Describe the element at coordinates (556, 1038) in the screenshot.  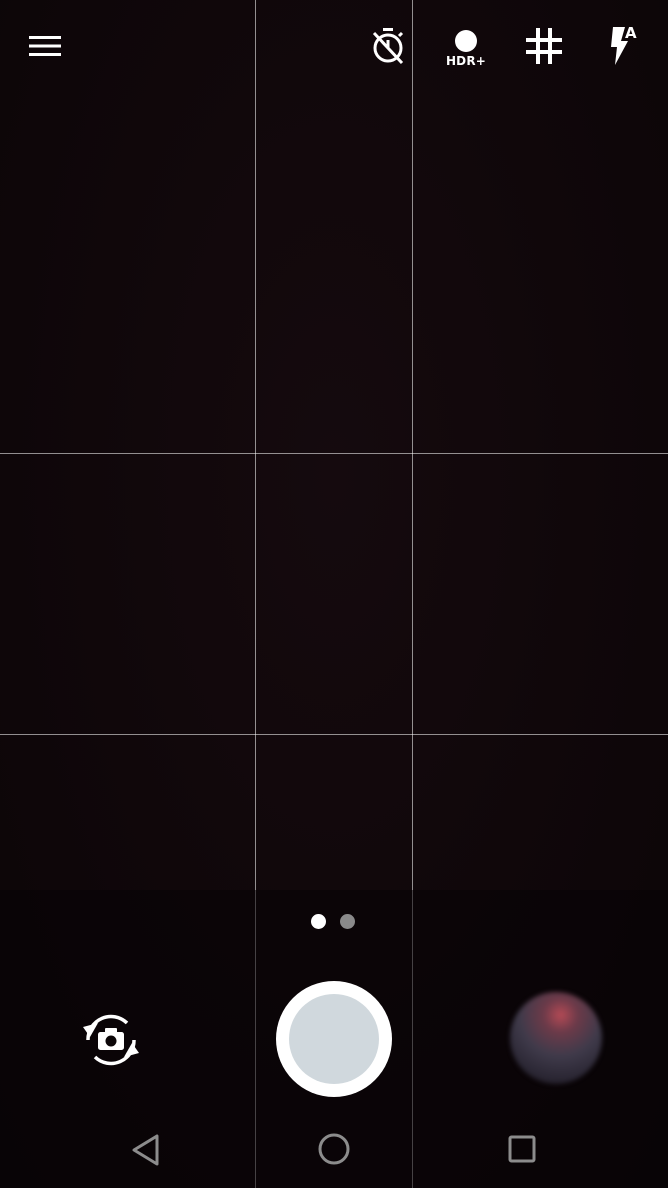
I see `gallery-thumbnail` at that location.